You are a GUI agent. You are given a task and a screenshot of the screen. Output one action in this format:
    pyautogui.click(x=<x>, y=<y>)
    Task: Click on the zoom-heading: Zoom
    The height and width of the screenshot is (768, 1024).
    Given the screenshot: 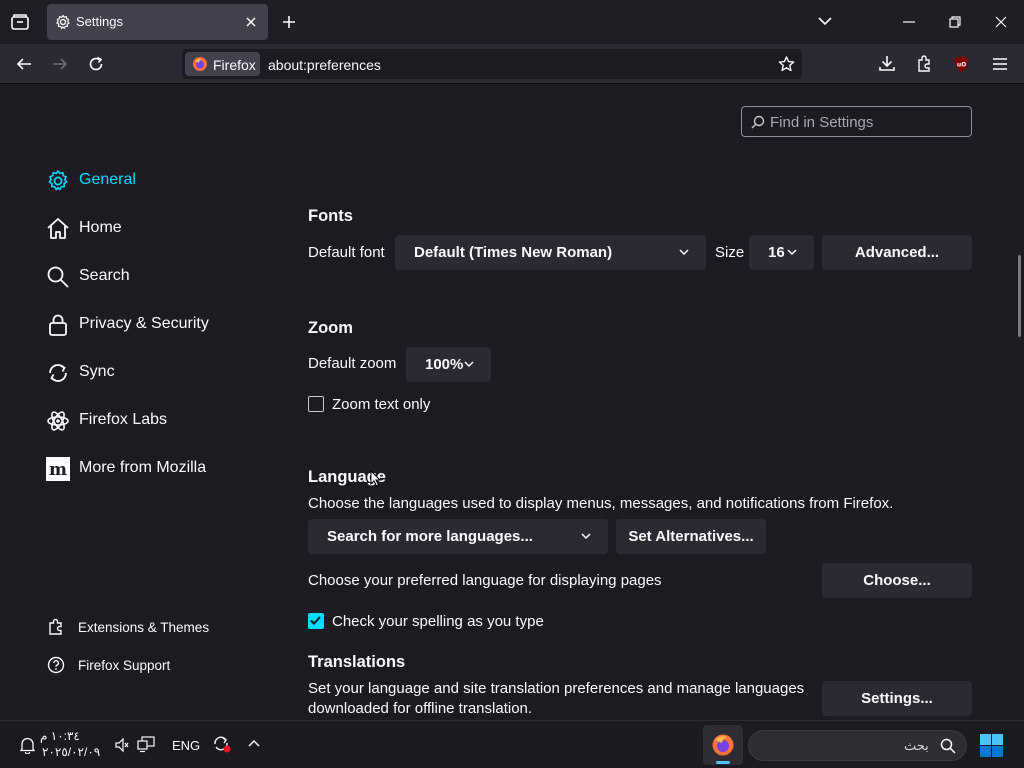 What is the action you would take?
    pyautogui.click(x=330, y=328)
    